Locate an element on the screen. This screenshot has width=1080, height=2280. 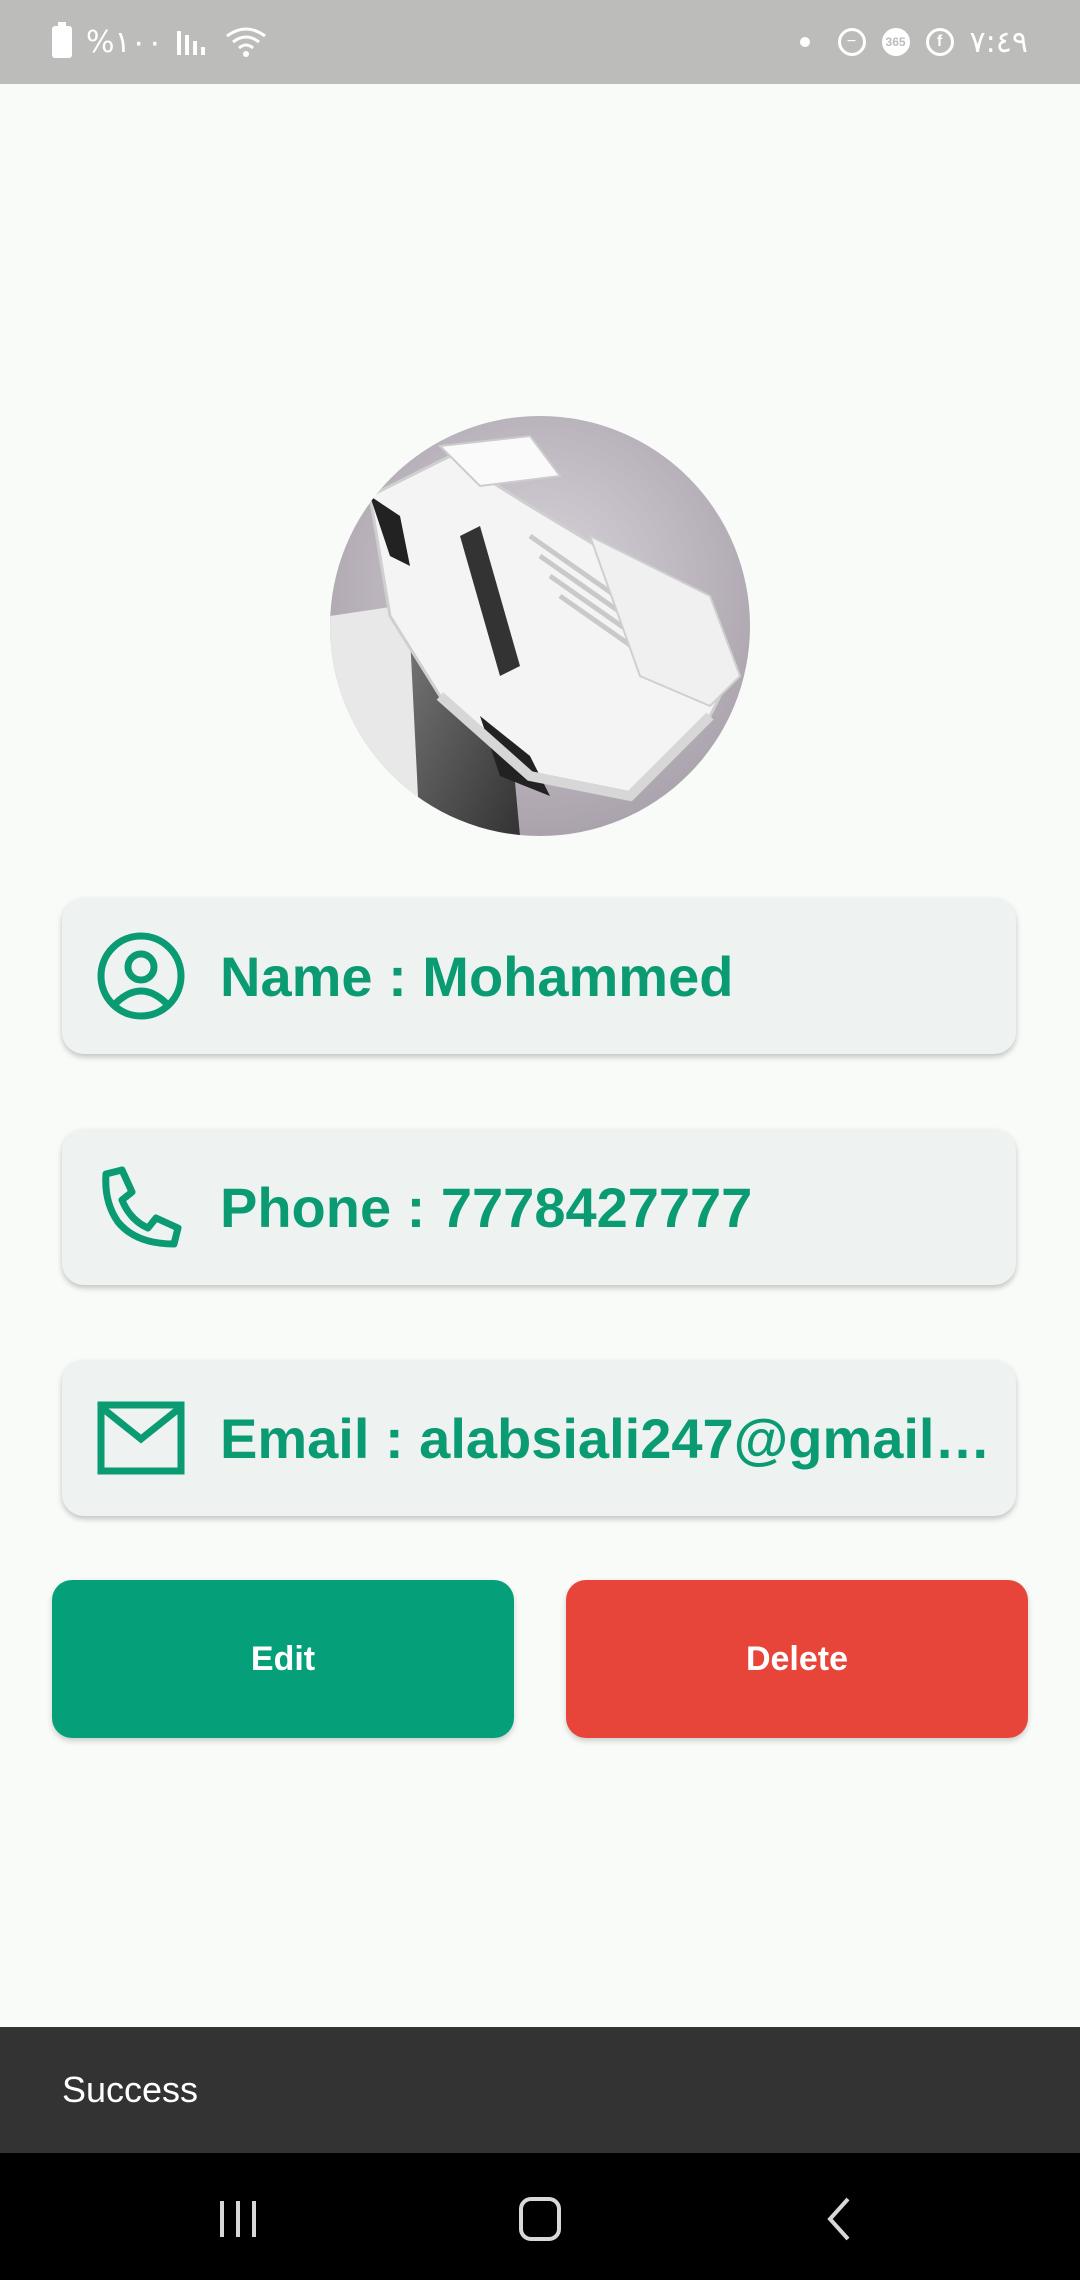
profile-avatar is located at coordinates (540, 626).